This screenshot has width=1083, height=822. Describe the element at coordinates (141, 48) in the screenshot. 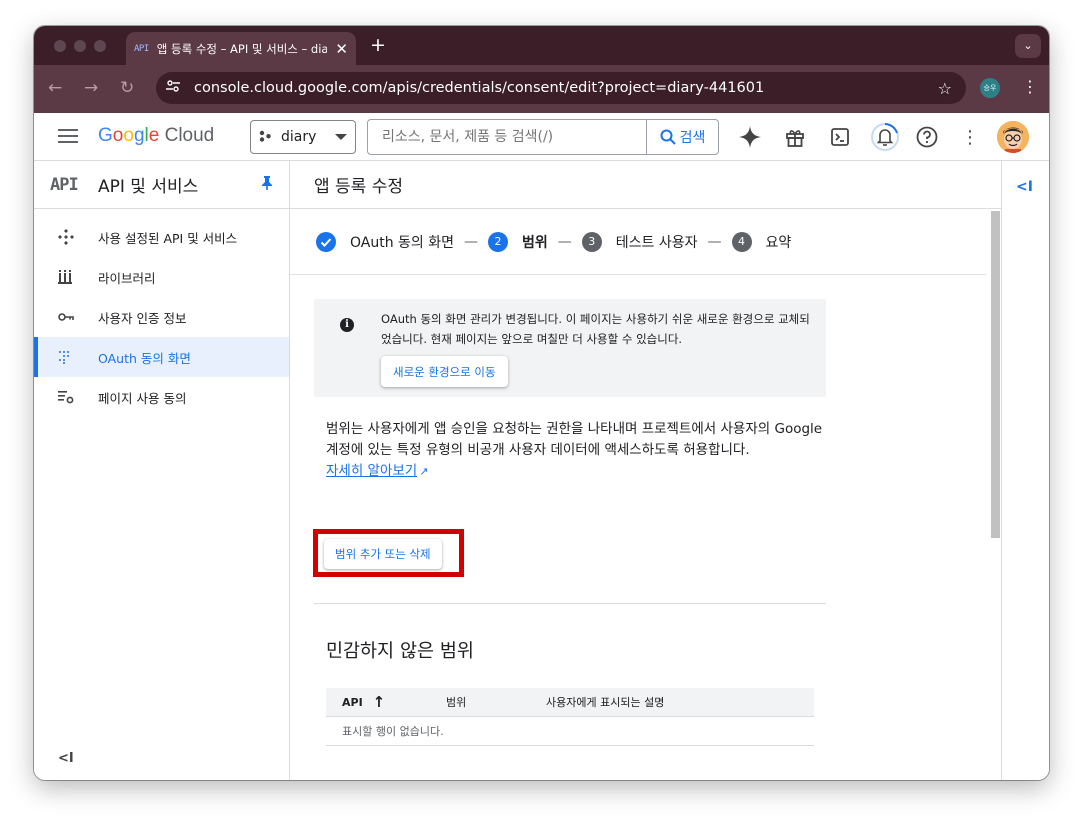

I see `tab-favicon: API` at that location.